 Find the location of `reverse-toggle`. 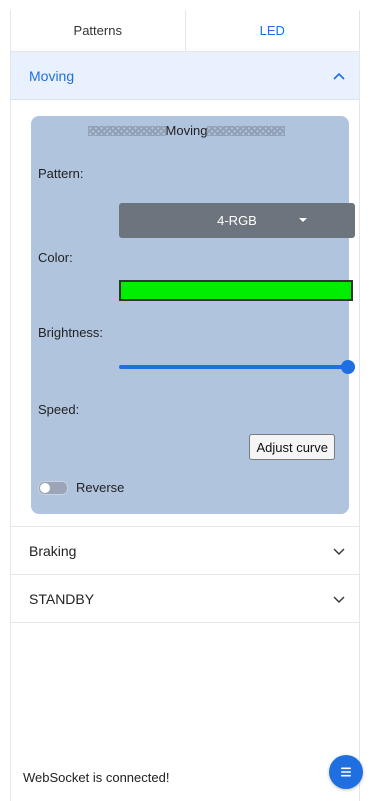

reverse-toggle is located at coordinates (53, 487).